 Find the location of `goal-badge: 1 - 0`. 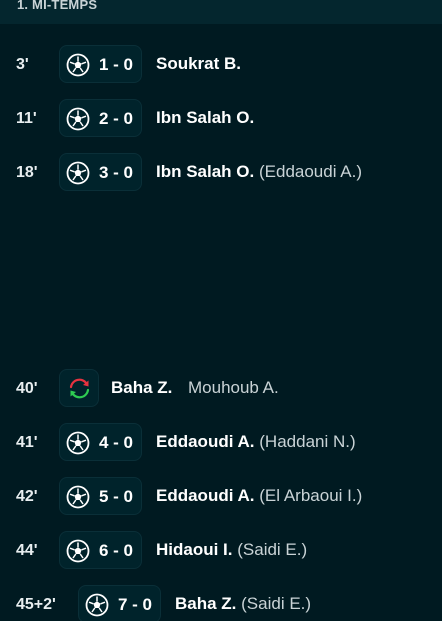

goal-badge: 1 - 0 is located at coordinates (100, 64).